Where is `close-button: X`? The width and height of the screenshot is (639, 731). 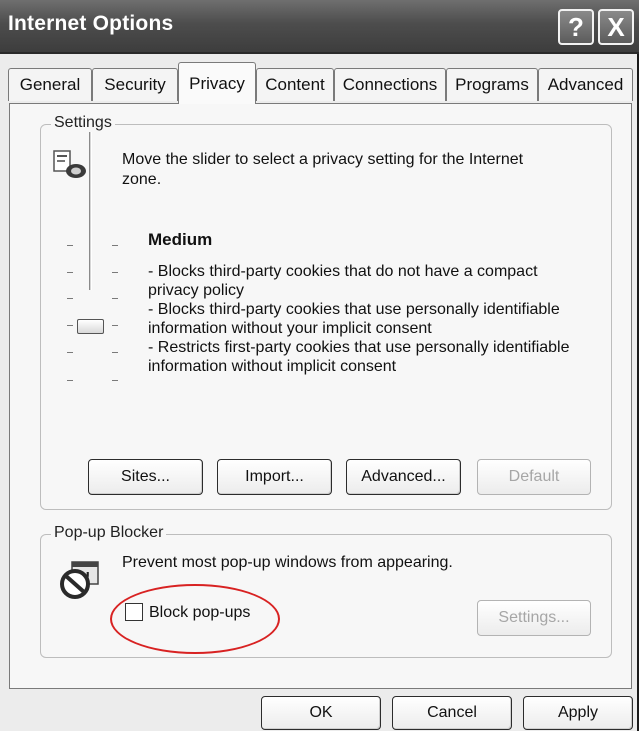
close-button: X is located at coordinates (616, 27).